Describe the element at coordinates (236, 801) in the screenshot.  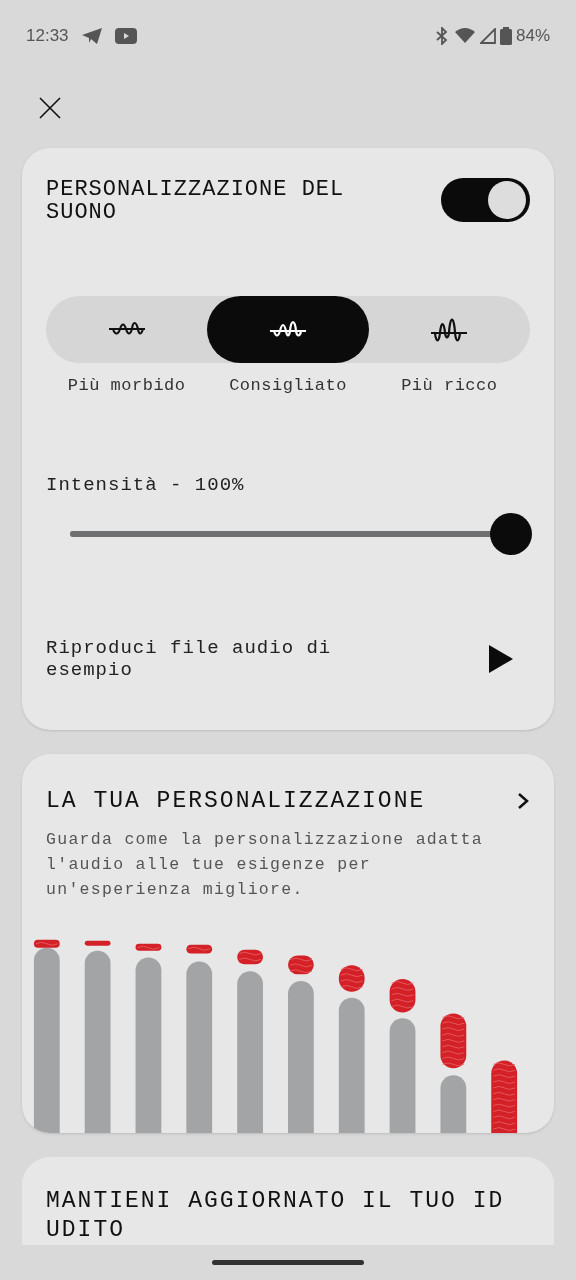
I see `card-title: LA TUA PERSONALIZZAZIONE` at that location.